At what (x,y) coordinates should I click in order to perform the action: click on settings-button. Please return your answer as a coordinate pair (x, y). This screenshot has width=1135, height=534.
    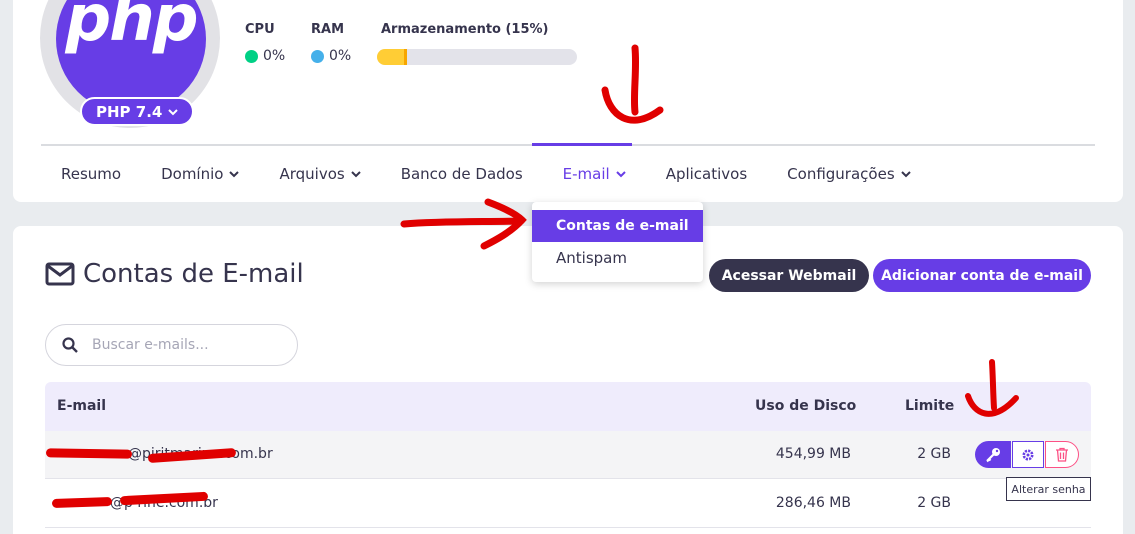
    Looking at the image, I should click on (1028, 454).